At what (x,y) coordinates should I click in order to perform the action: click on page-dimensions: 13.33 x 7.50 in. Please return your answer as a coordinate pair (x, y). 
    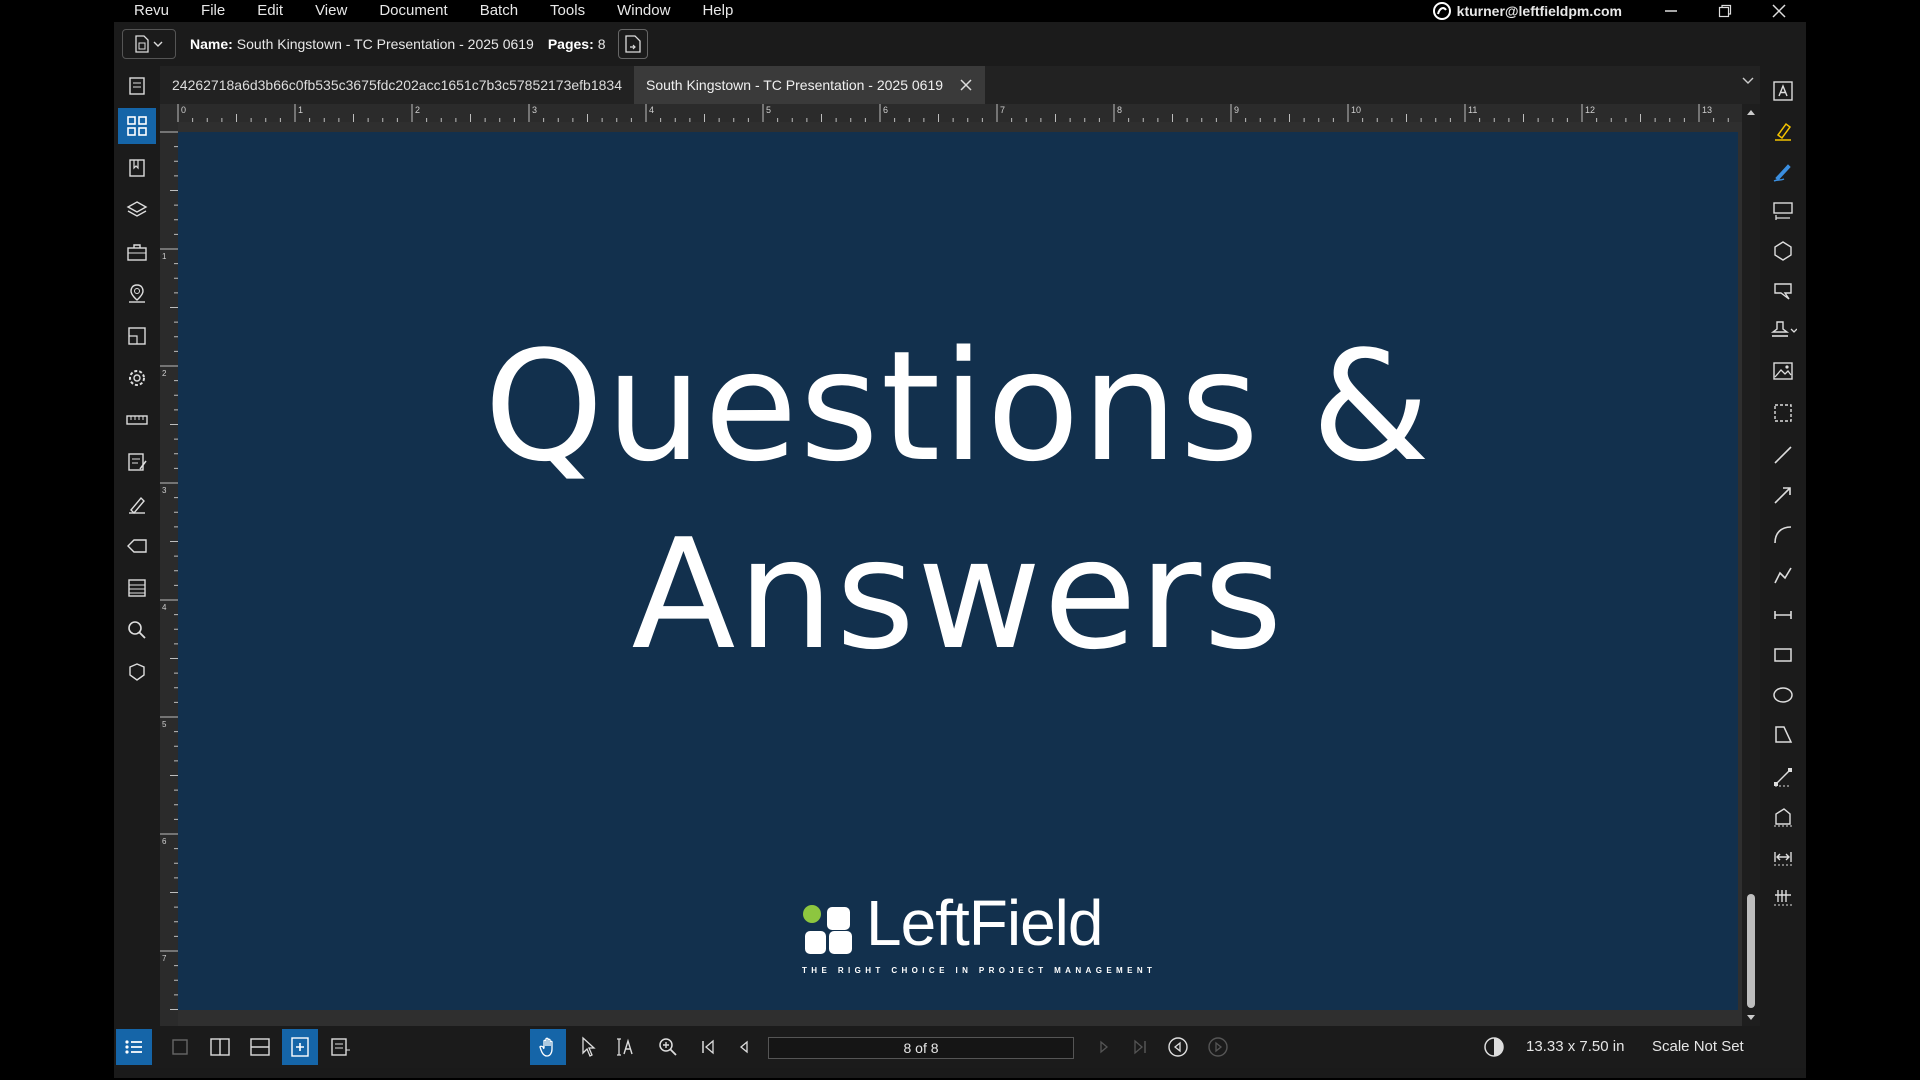
    Looking at the image, I should click on (1575, 1046).